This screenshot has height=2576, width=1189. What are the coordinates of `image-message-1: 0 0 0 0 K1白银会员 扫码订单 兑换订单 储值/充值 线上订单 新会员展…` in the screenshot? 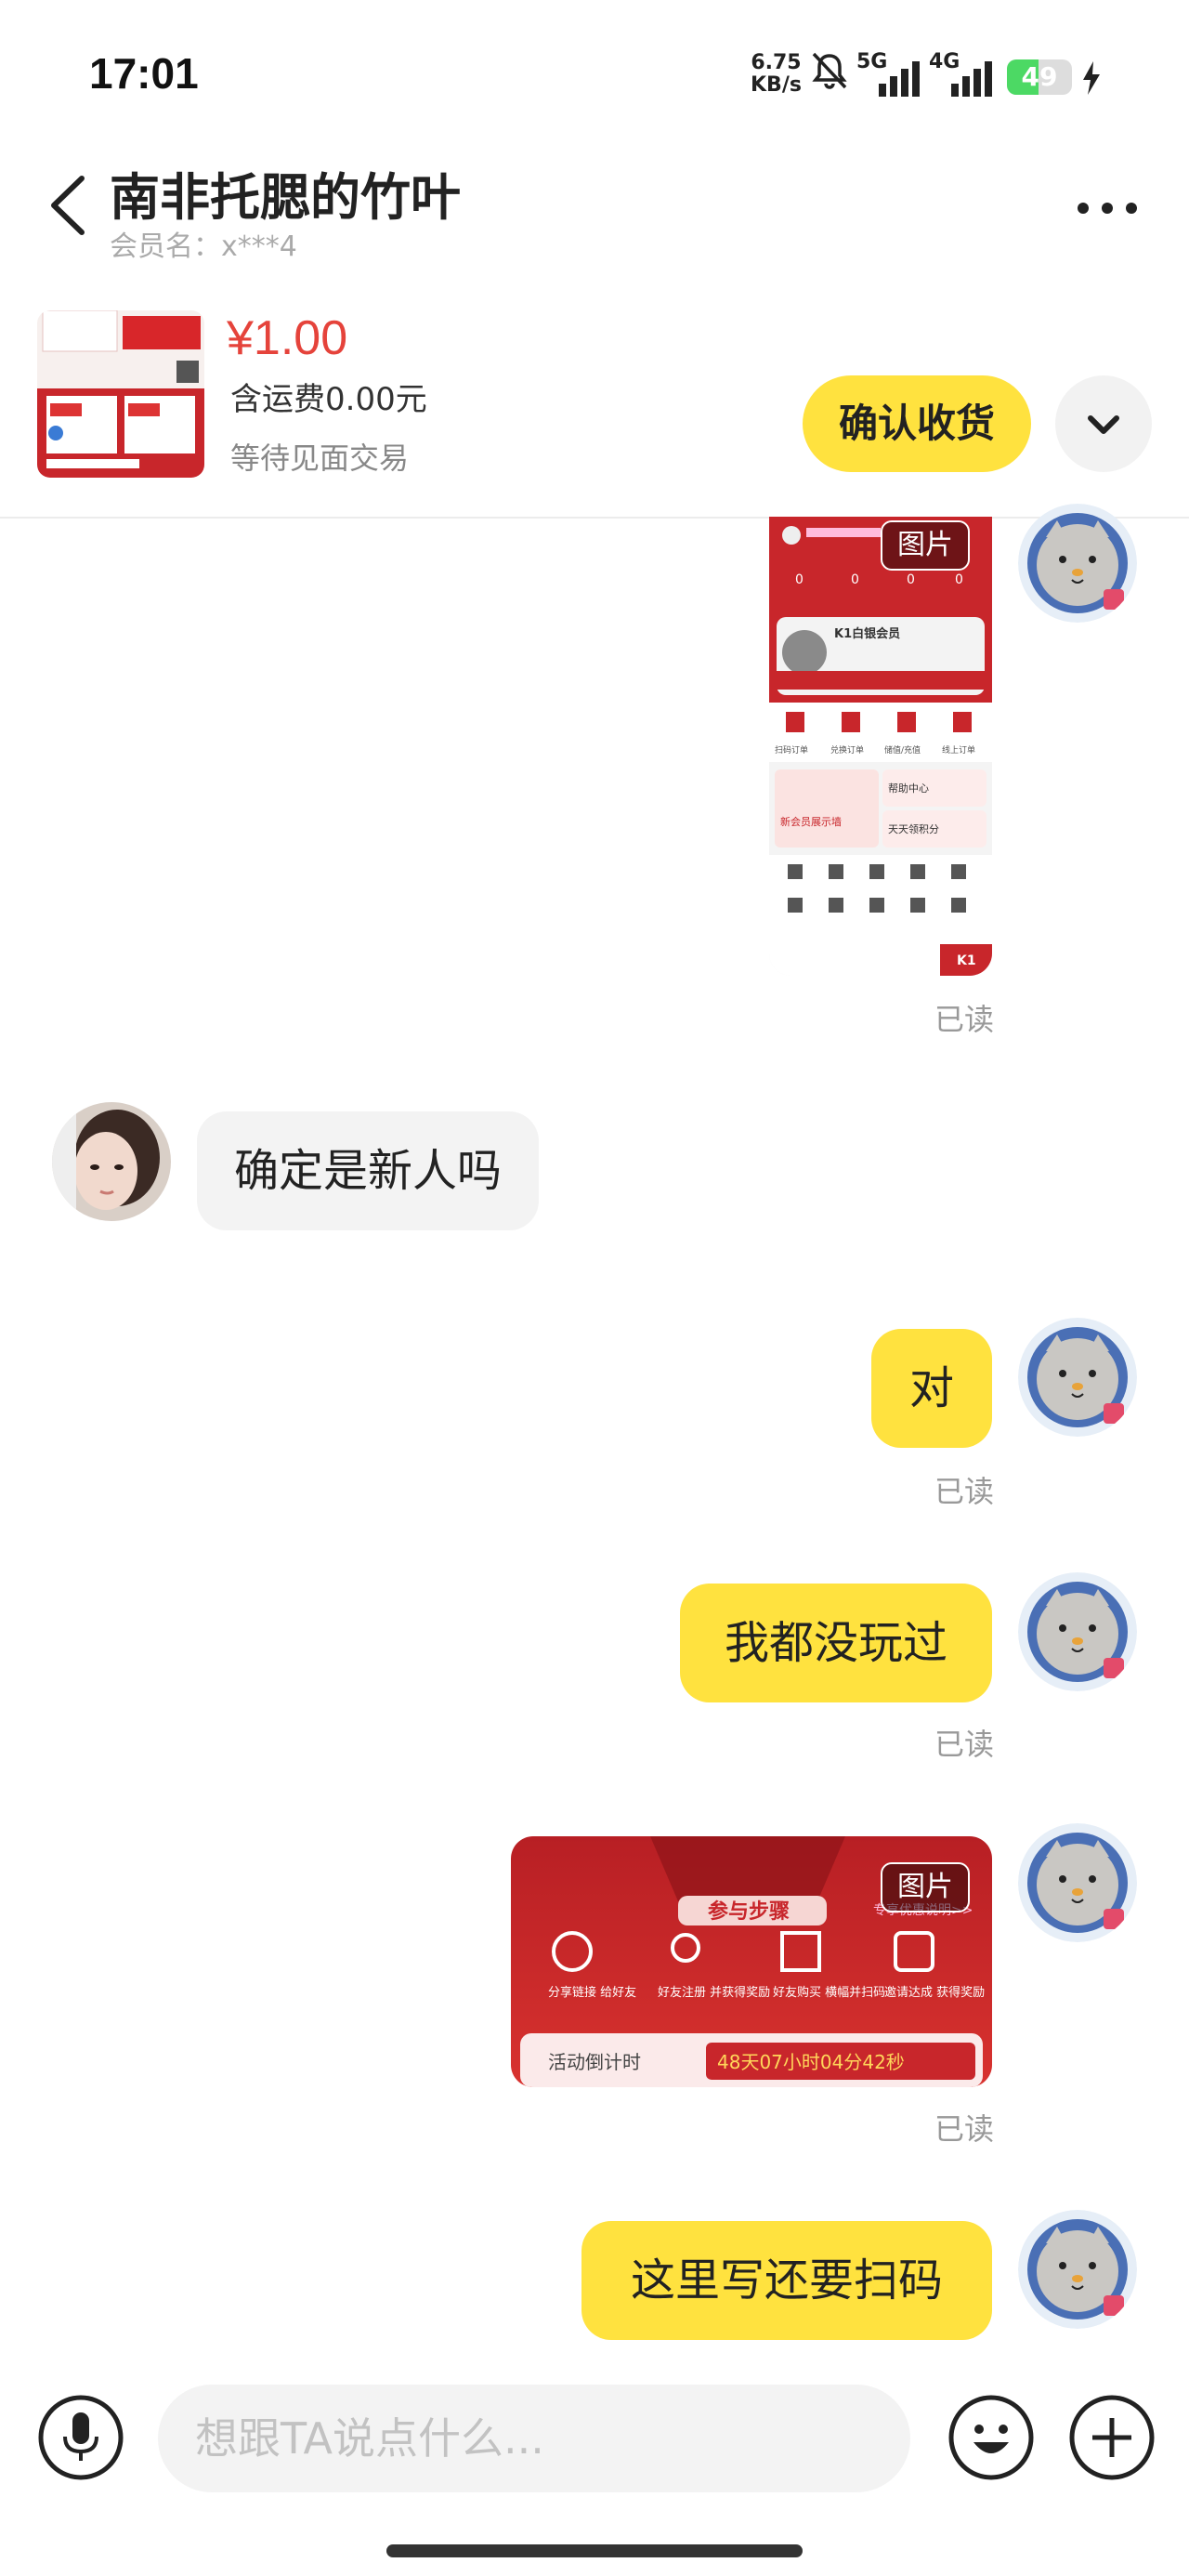 It's located at (880, 746).